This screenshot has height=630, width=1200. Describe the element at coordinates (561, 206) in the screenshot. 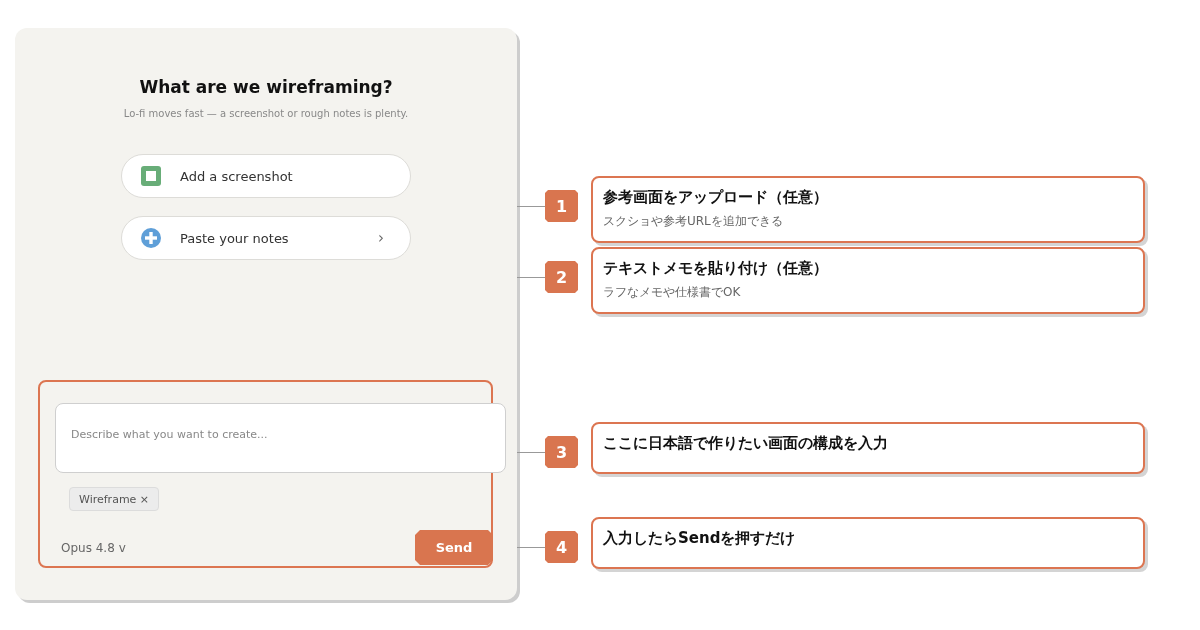

I see `step-number-badge: 1` at that location.